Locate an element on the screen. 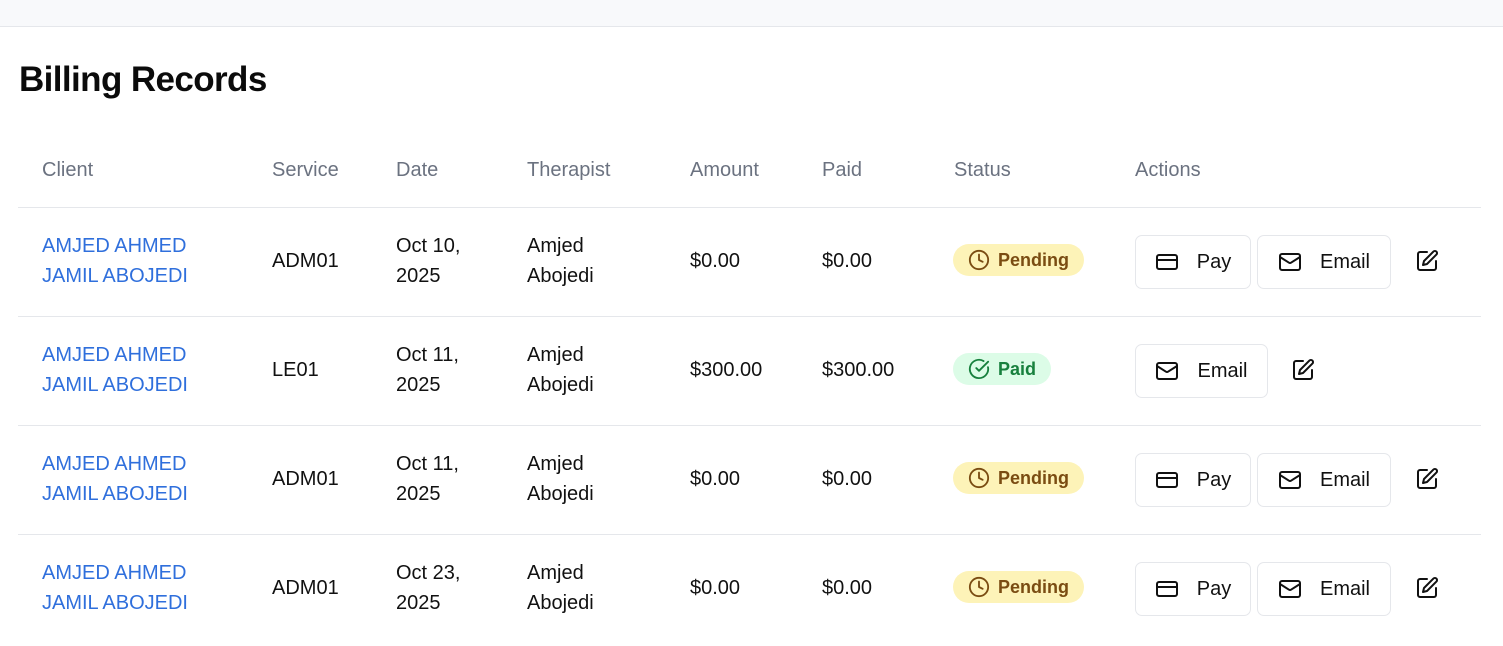 Image resolution: width=1503 pixels, height=646 pixels. header-paid: Paid is located at coordinates (842, 170).